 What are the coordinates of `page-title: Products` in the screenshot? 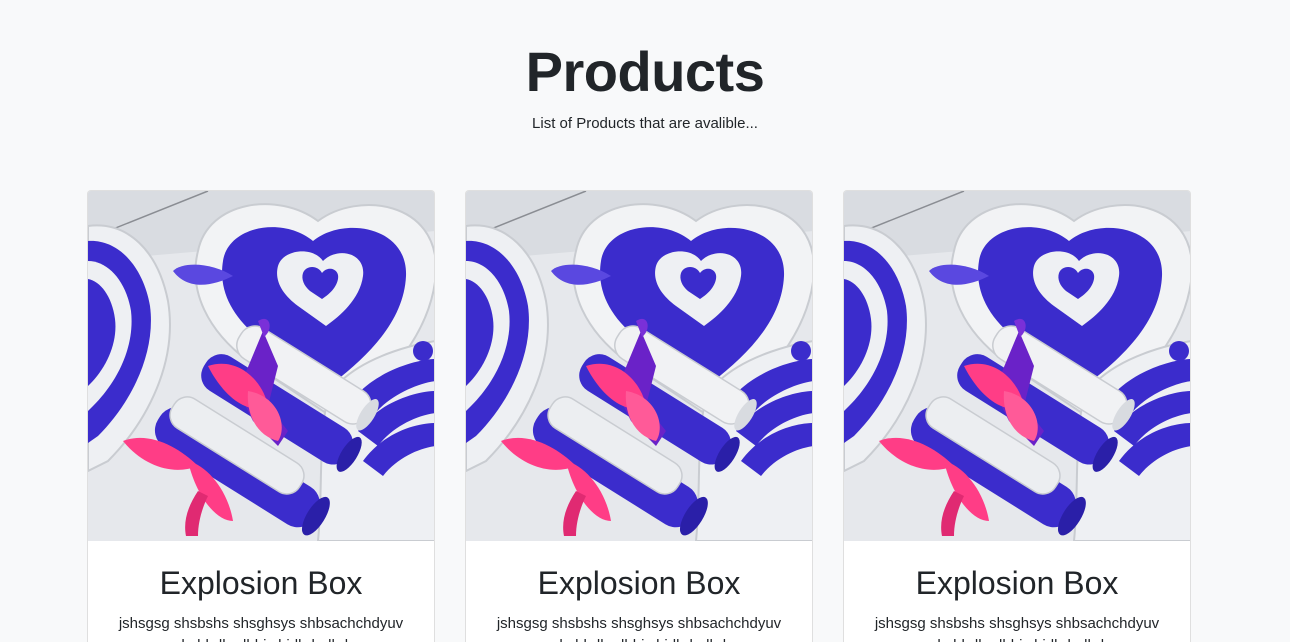 It's located at (645, 71).